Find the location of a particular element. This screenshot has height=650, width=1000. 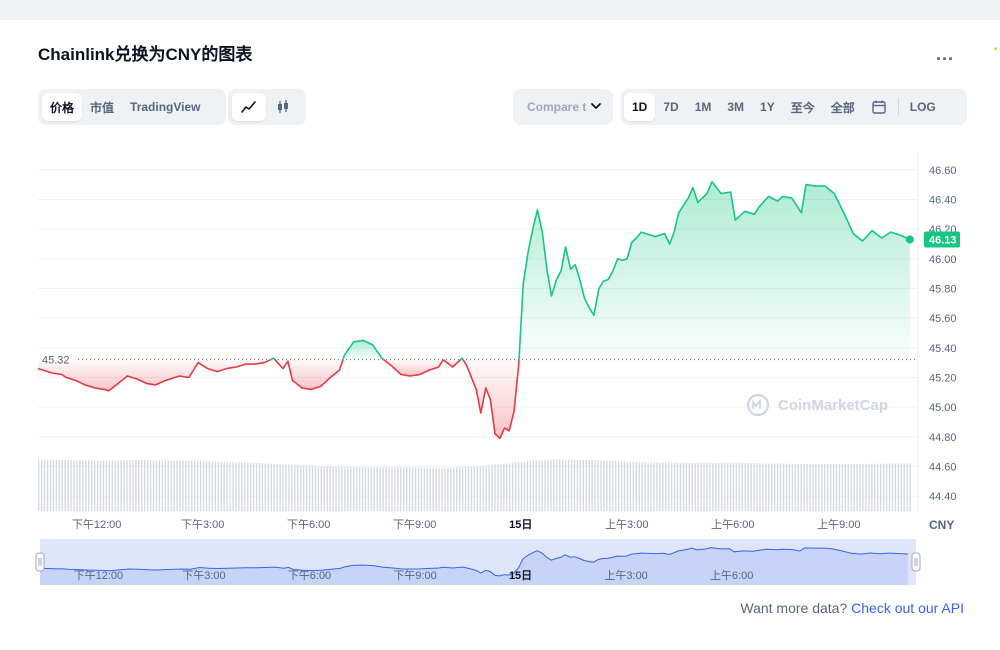

top-band is located at coordinates (500, 10).